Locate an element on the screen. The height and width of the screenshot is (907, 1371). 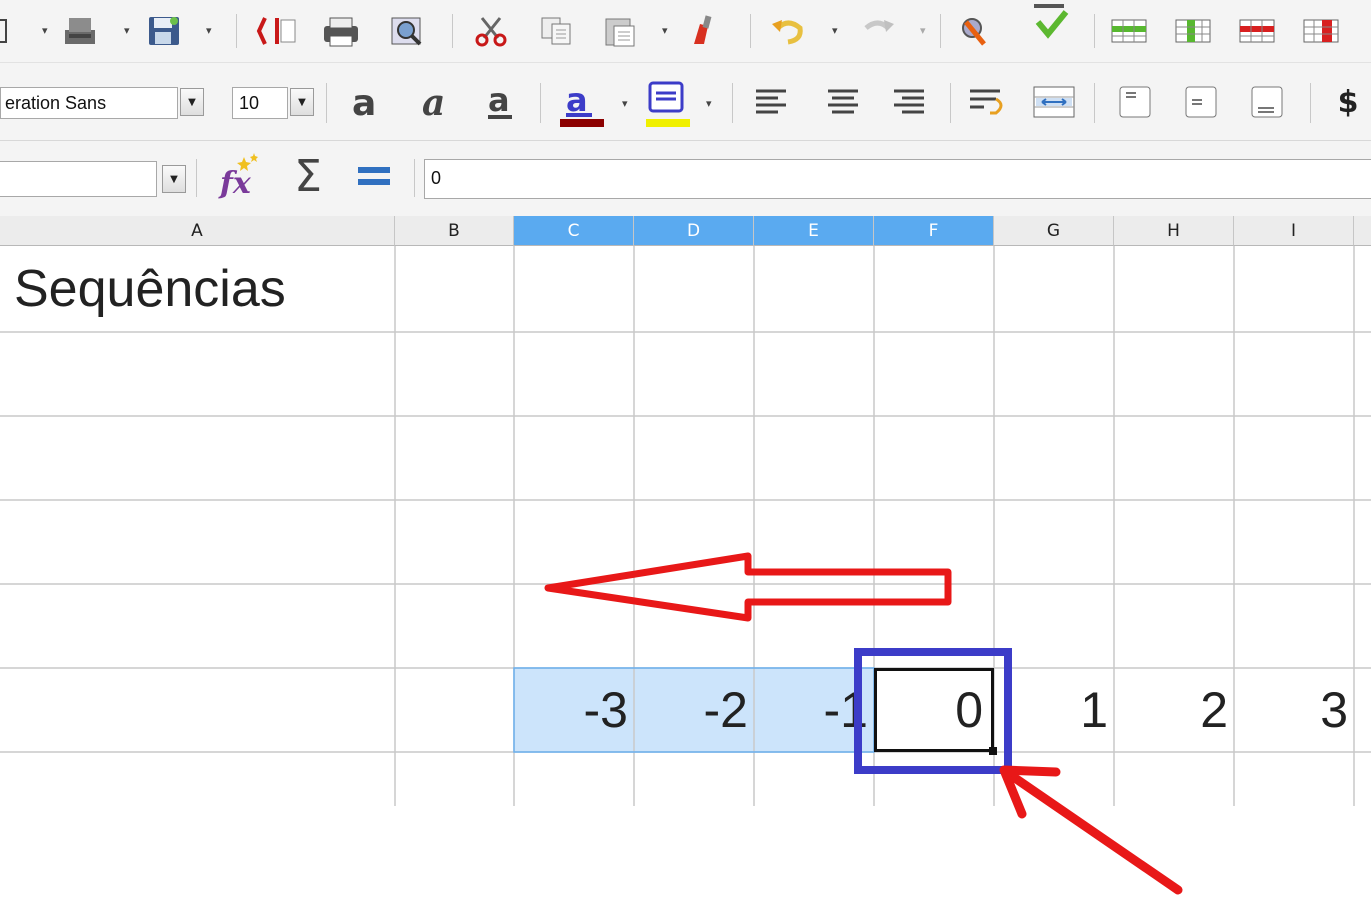
name-box is located at coordinates (78, 179).